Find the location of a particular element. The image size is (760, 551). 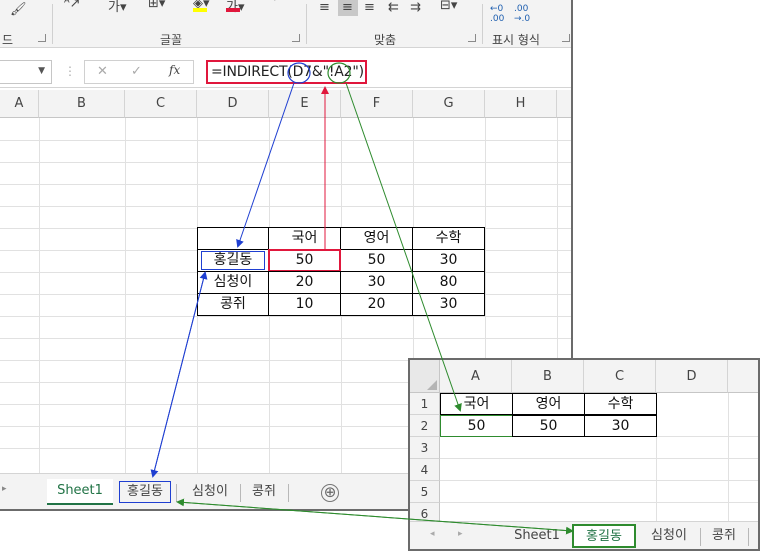

formula-text: =INDIRECT(D7&"!A2") is located at coordinates (287, 72).